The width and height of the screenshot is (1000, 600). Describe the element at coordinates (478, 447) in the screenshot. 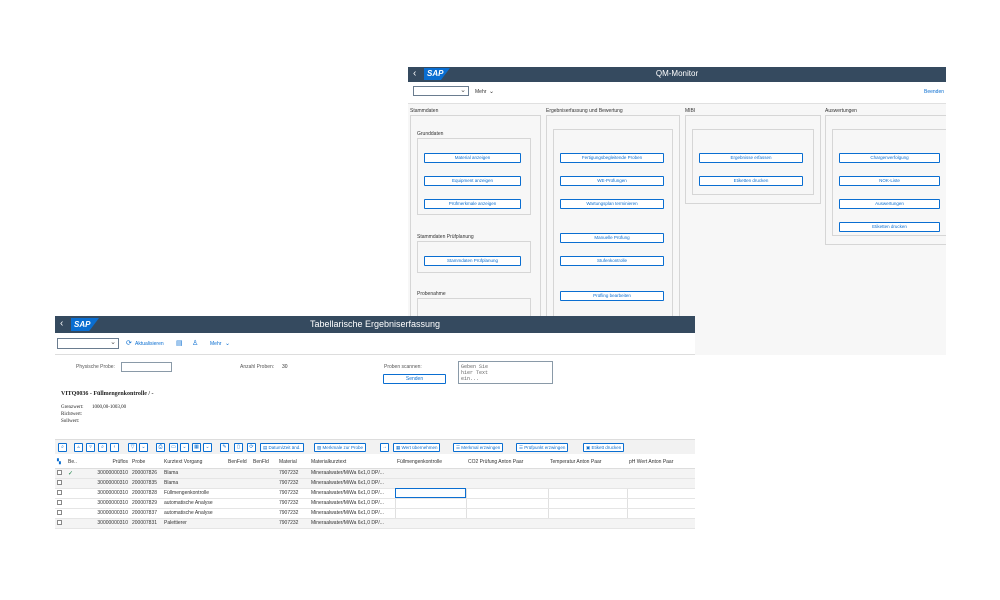

I see `force-characteristic-button: ☰ Merkmal erzwingen` at that location.